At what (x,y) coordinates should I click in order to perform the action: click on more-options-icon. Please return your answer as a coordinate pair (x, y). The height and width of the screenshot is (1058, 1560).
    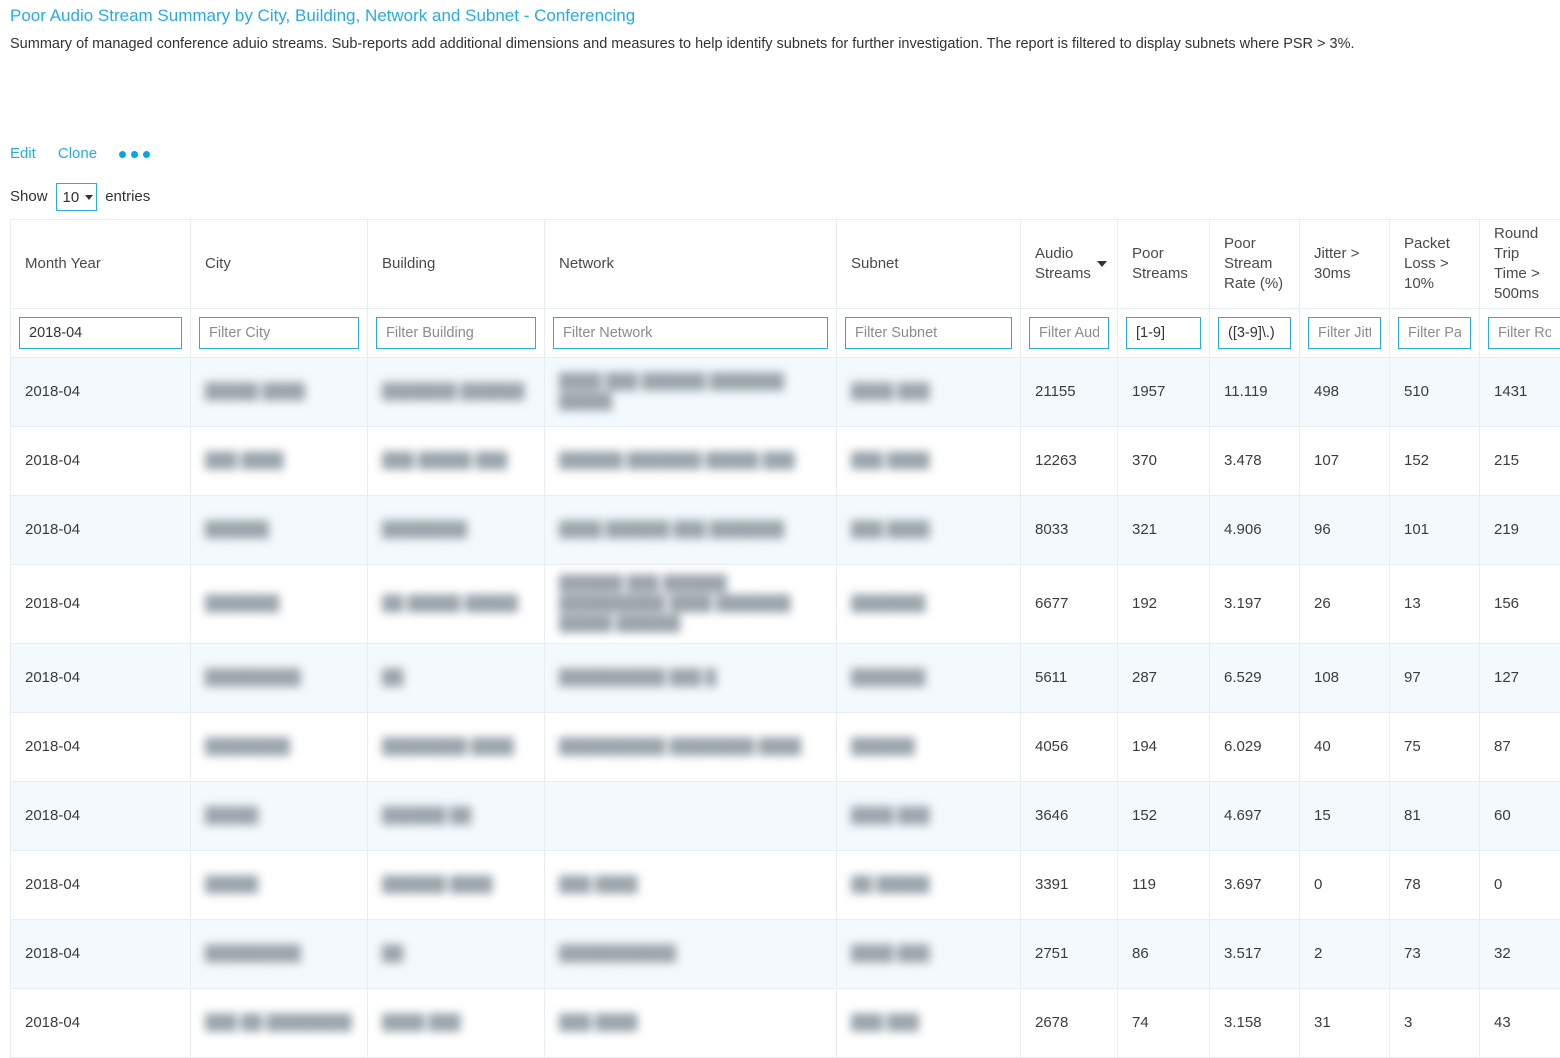
    Looking at the image, I should click on (134, 154).